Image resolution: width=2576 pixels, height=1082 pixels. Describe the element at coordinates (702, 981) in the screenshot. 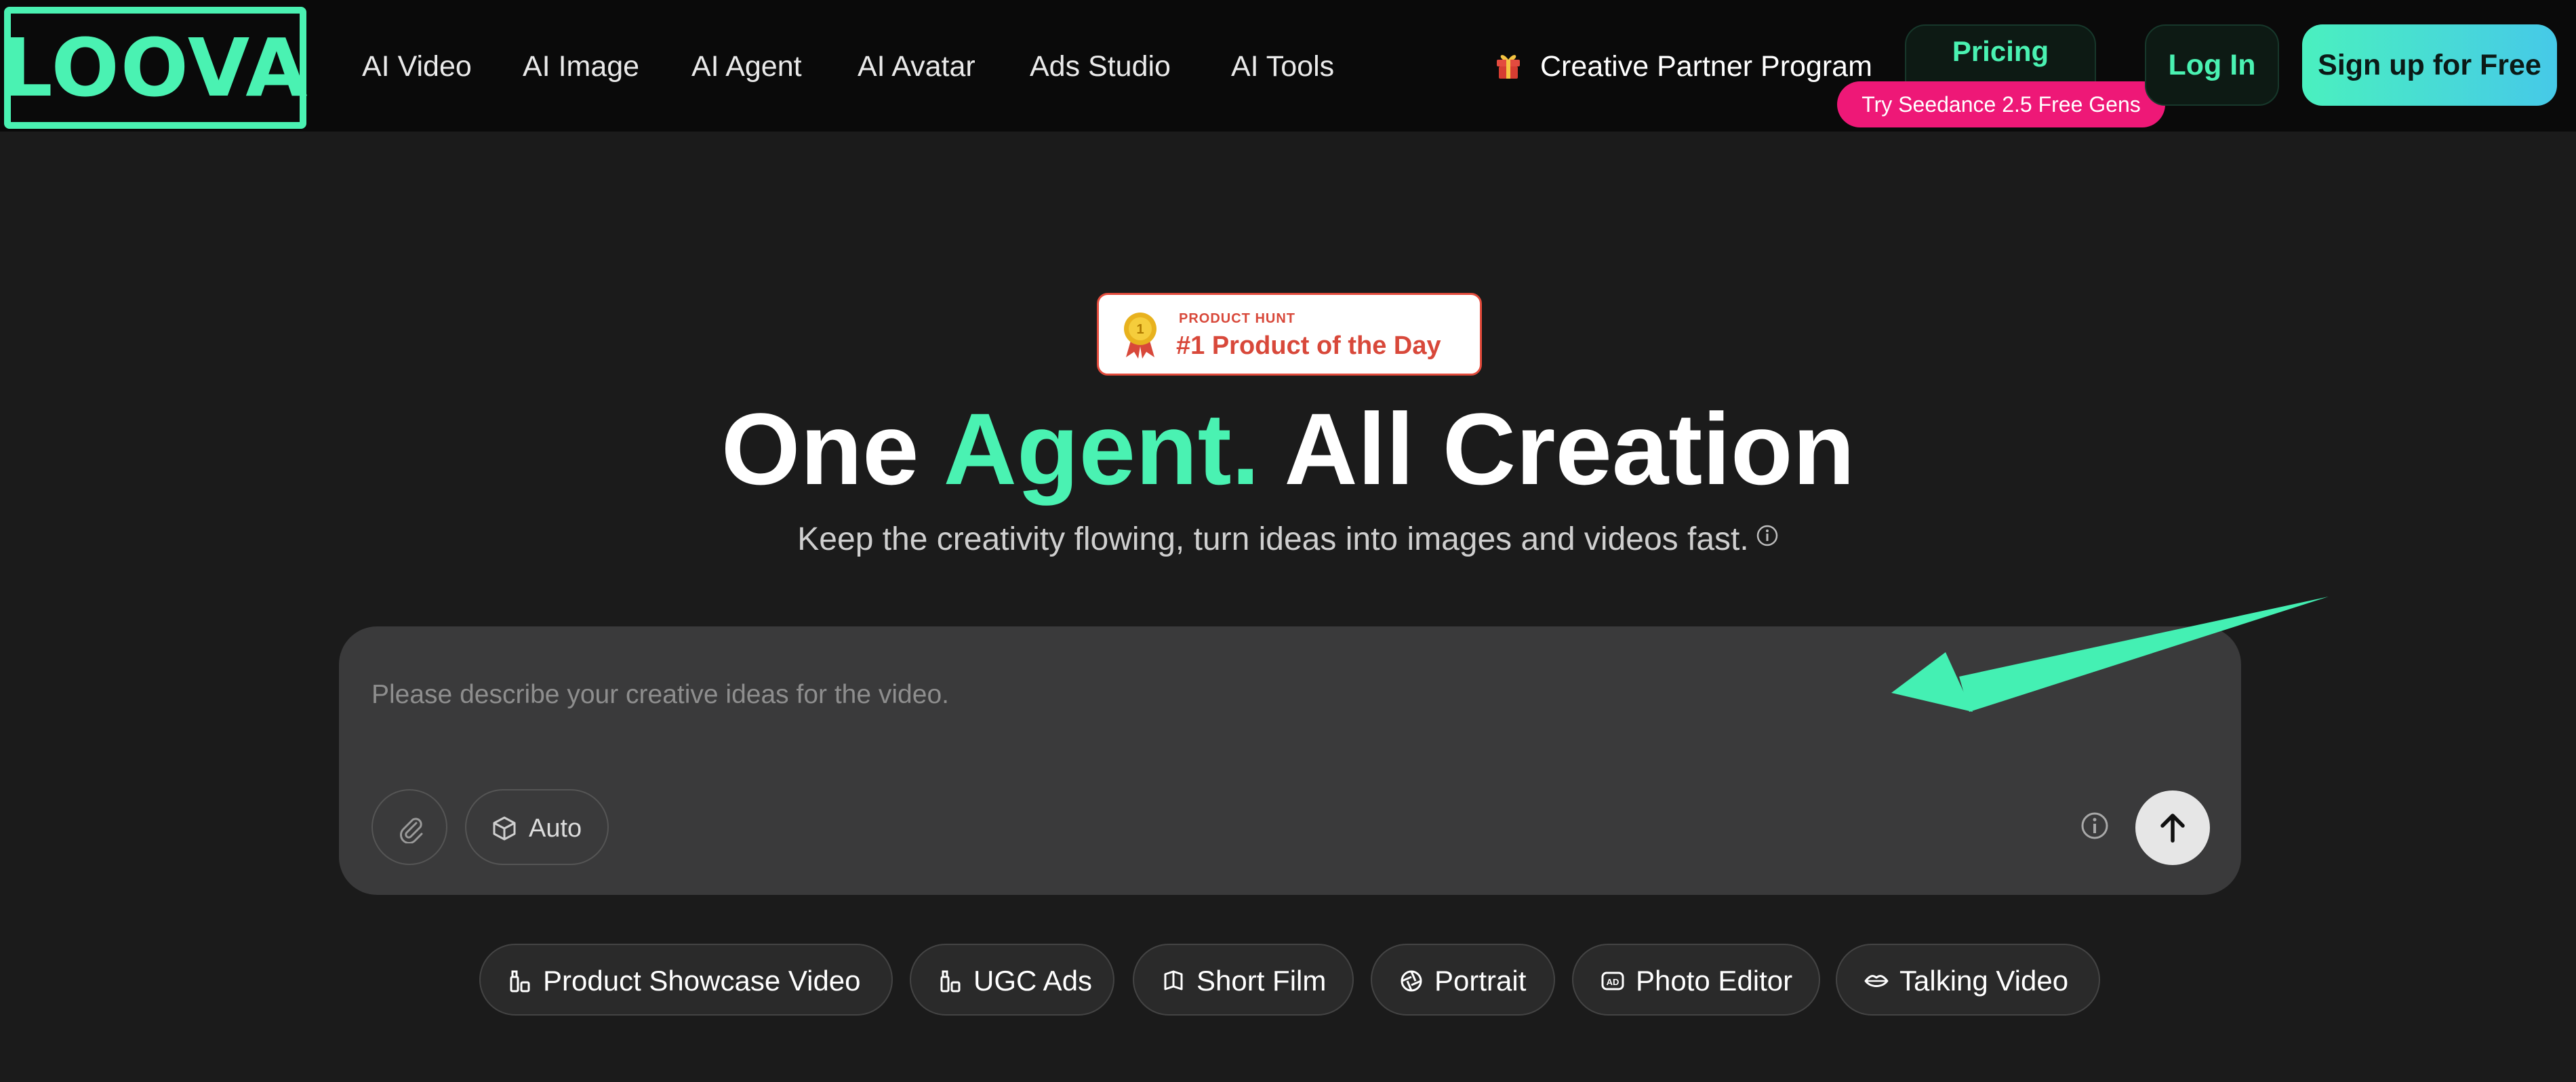

I see `chip-label: Product Showcase Video` at that location.